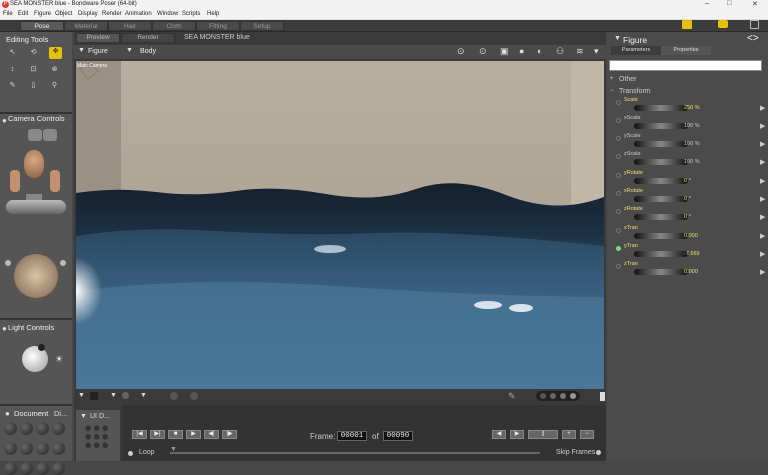 This screenshot has width=768, height=475. Describe the element at coordinates (59, 359) in the screenshot. I see `sun-icon: ☀` at that location.